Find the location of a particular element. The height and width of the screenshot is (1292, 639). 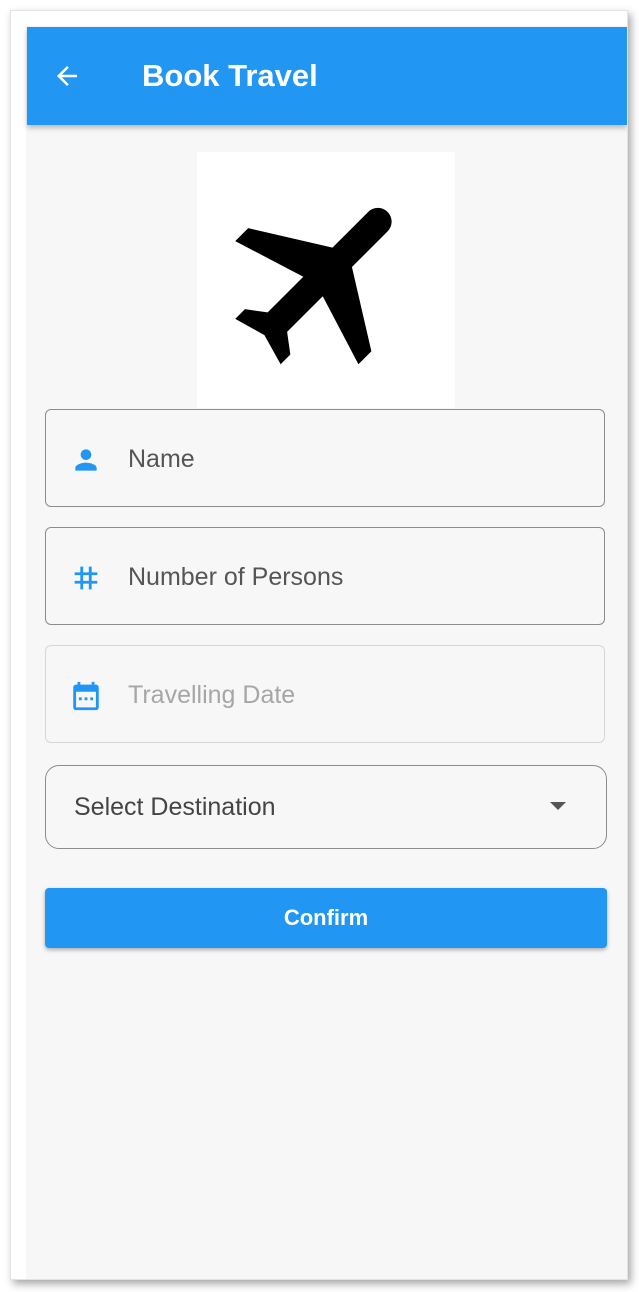

left-edge is located at coordinates (18, 645).